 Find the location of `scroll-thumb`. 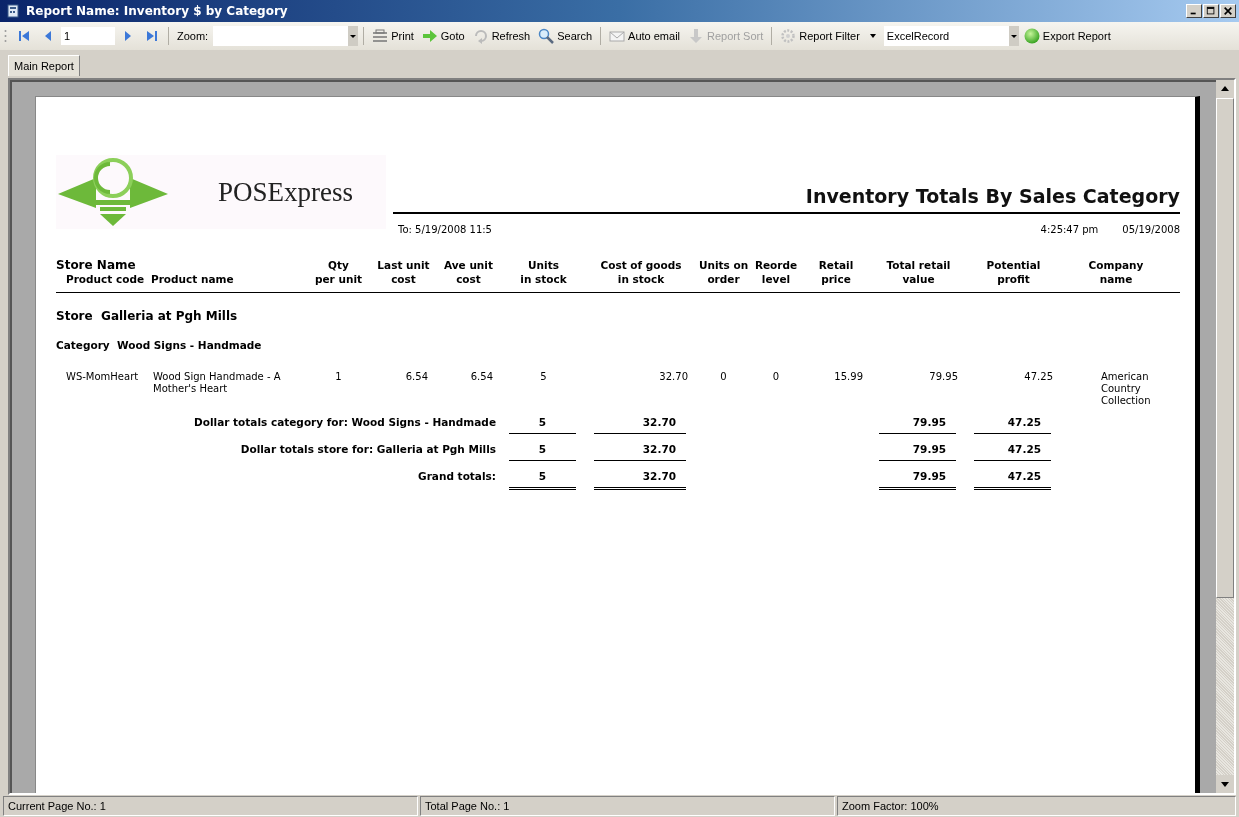

scroll-thumb is located at coordinates (1225, 348).